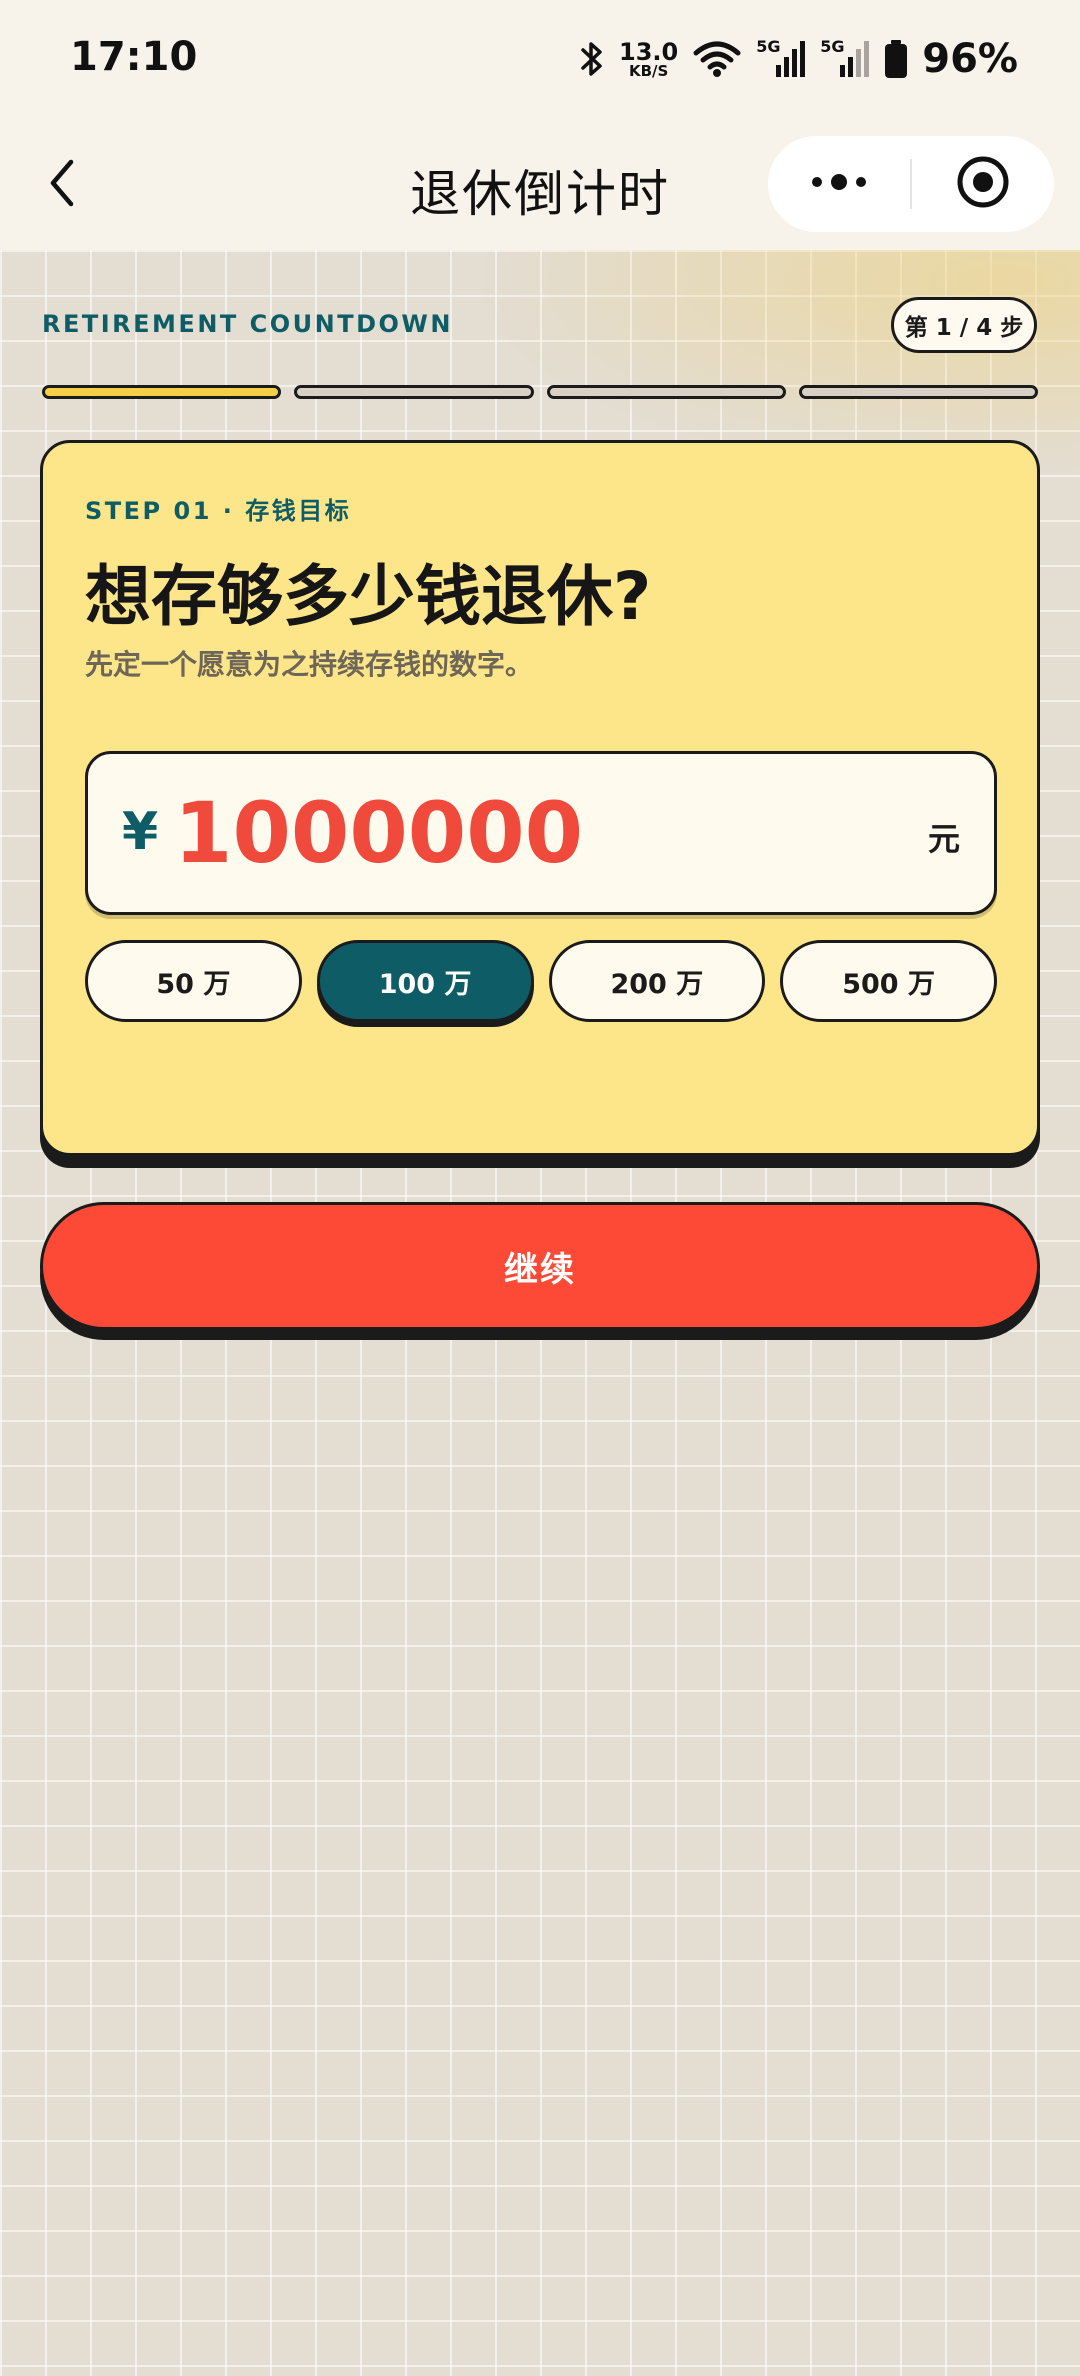 The height and width of the screenshot is (2376, 1080). Describe the element at coordinates (218, 511) in the screenshot. I see `step-label: STEP 01 · 存钱目标` at that location.